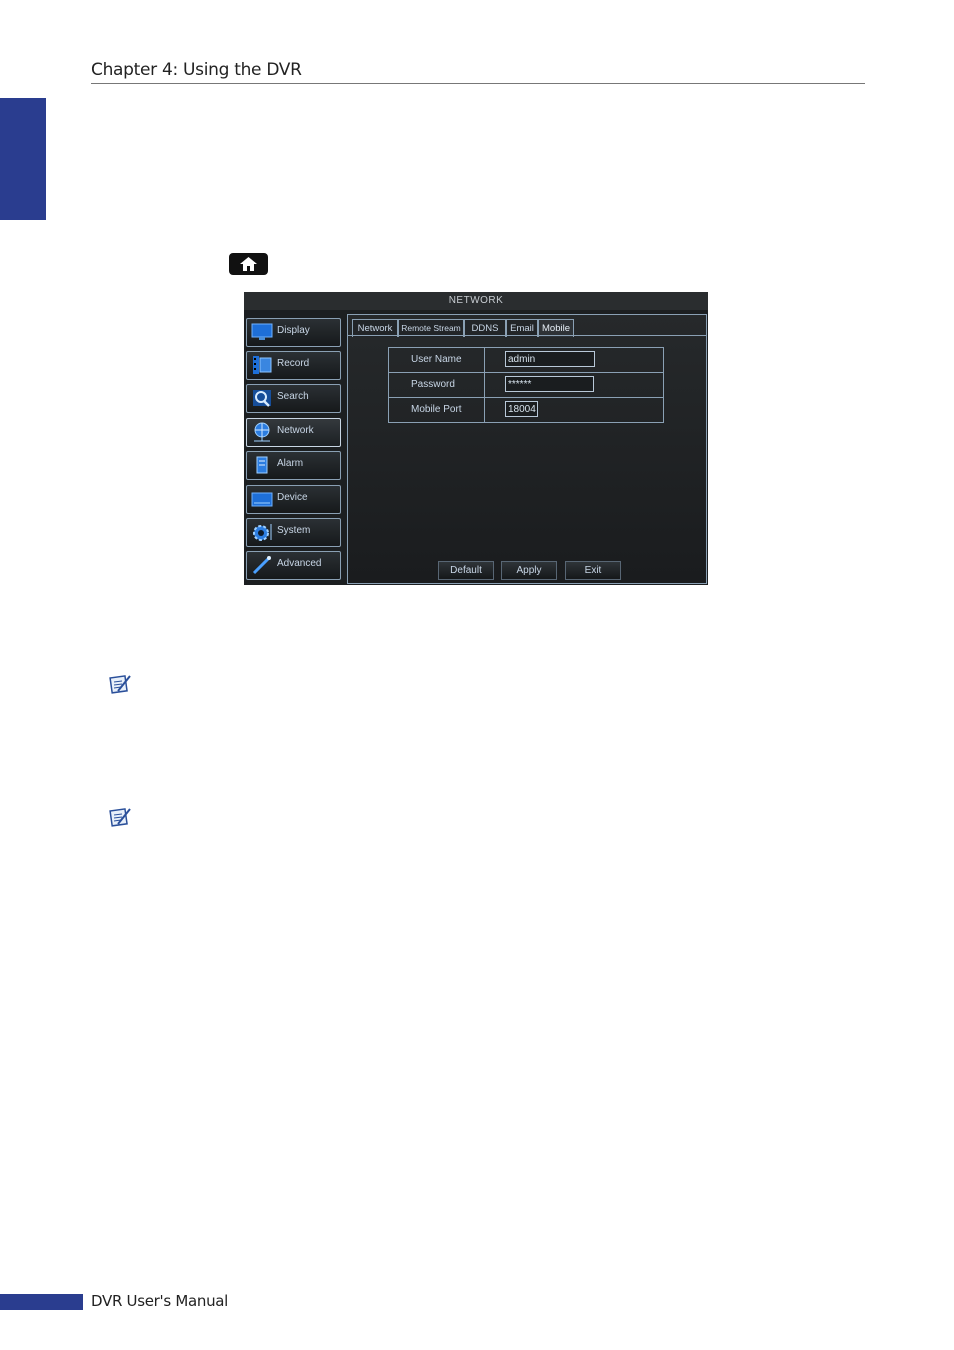 This screenshot has width=954, height=1350. I want to click on dvr-window-title: NETWORK, so click(476, 301).